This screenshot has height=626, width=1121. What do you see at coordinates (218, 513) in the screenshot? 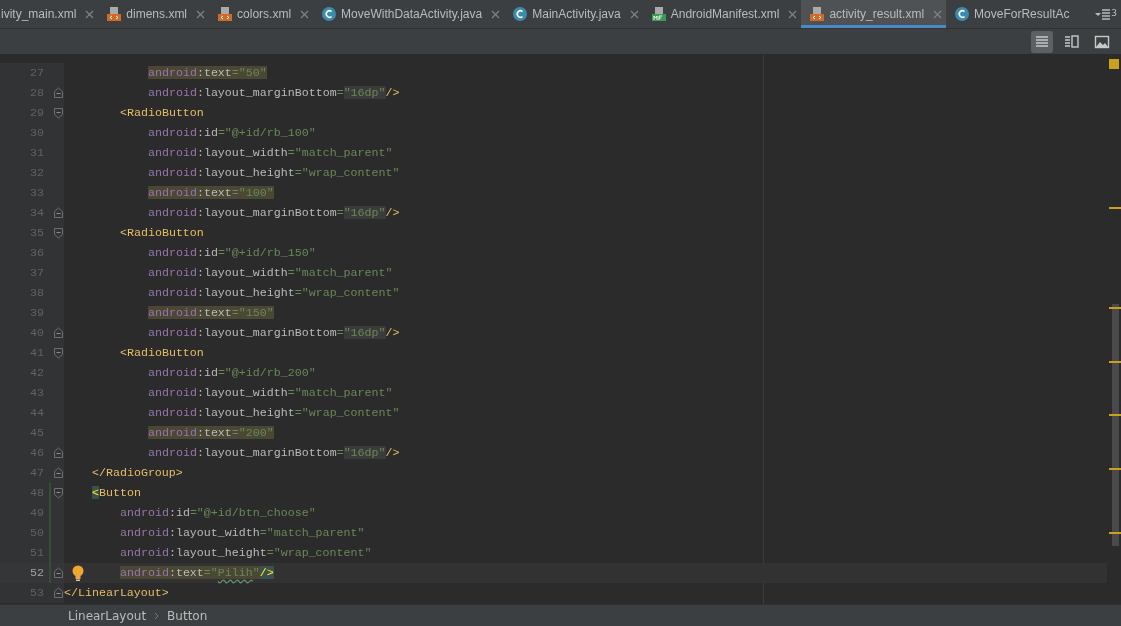
I see `code-line: android:id="@+id/btn_choose"` at bounding box center [218, 513].